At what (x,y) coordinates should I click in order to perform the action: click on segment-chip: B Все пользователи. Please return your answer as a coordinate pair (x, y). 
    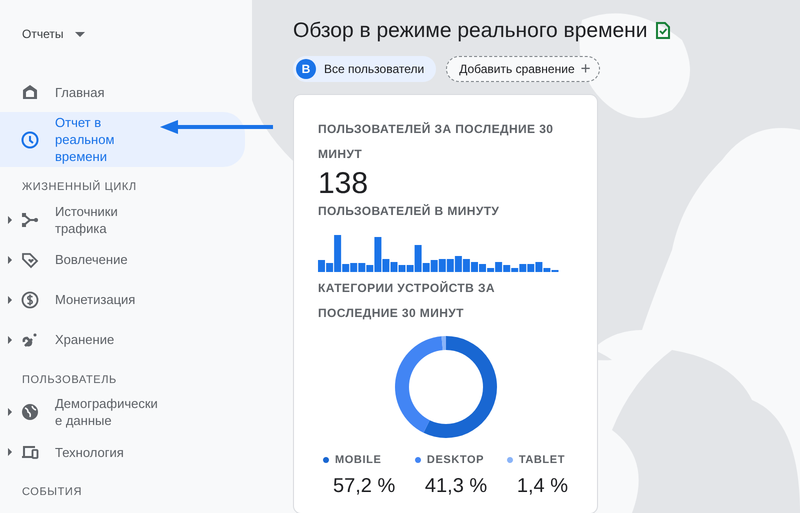
    Looking at the image, I should click on (364, 69).